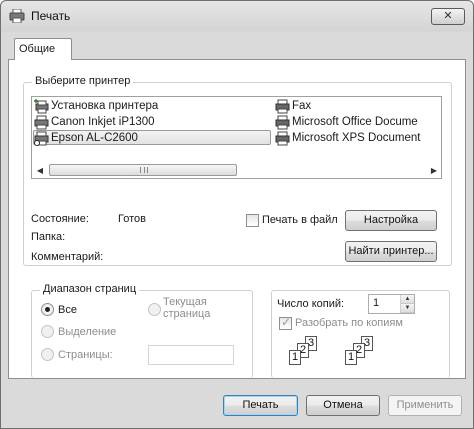 The height and width of the screenshot is (429, 474). I want to click on printer-label: Microsoft XPS Document, so click(356, 138).